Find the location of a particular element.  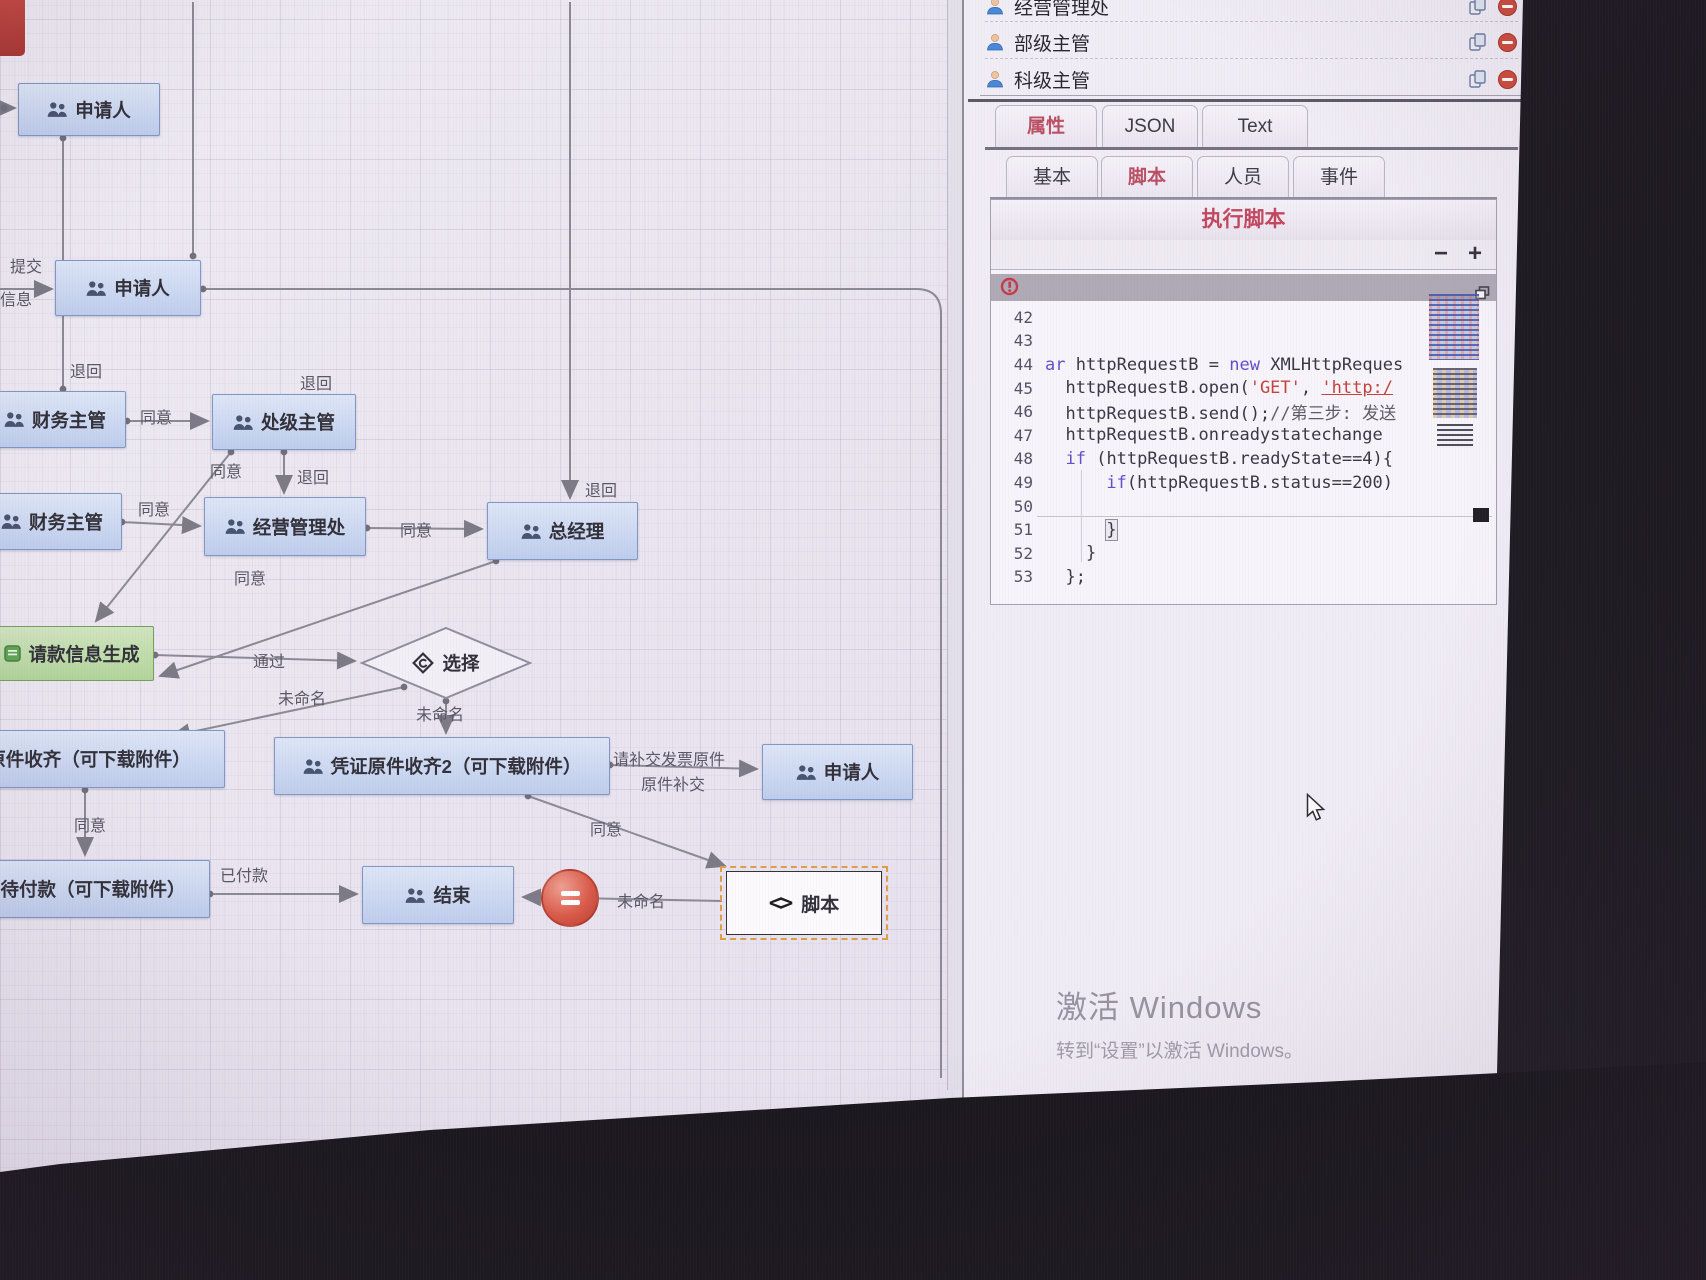

tab-人员: 人员 is located at coordinates (1243, 177).